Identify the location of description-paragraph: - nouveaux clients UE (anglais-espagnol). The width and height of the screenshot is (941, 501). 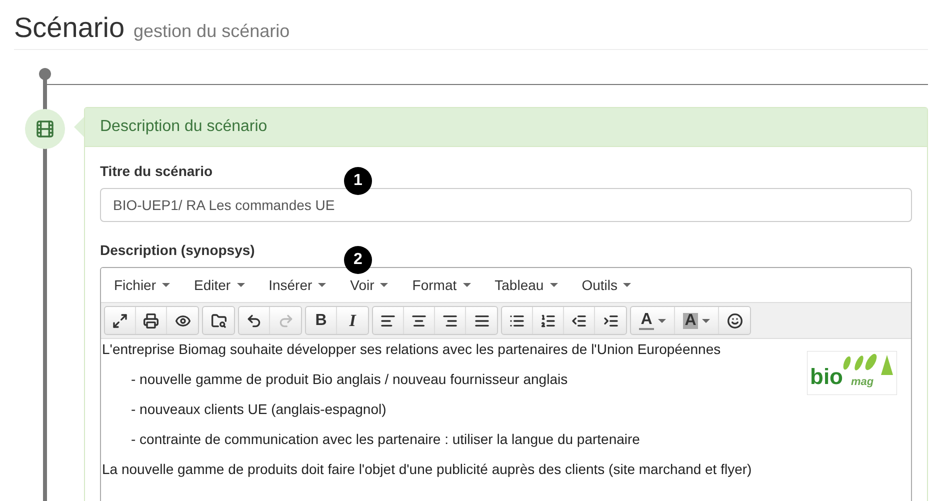
(258, 409).